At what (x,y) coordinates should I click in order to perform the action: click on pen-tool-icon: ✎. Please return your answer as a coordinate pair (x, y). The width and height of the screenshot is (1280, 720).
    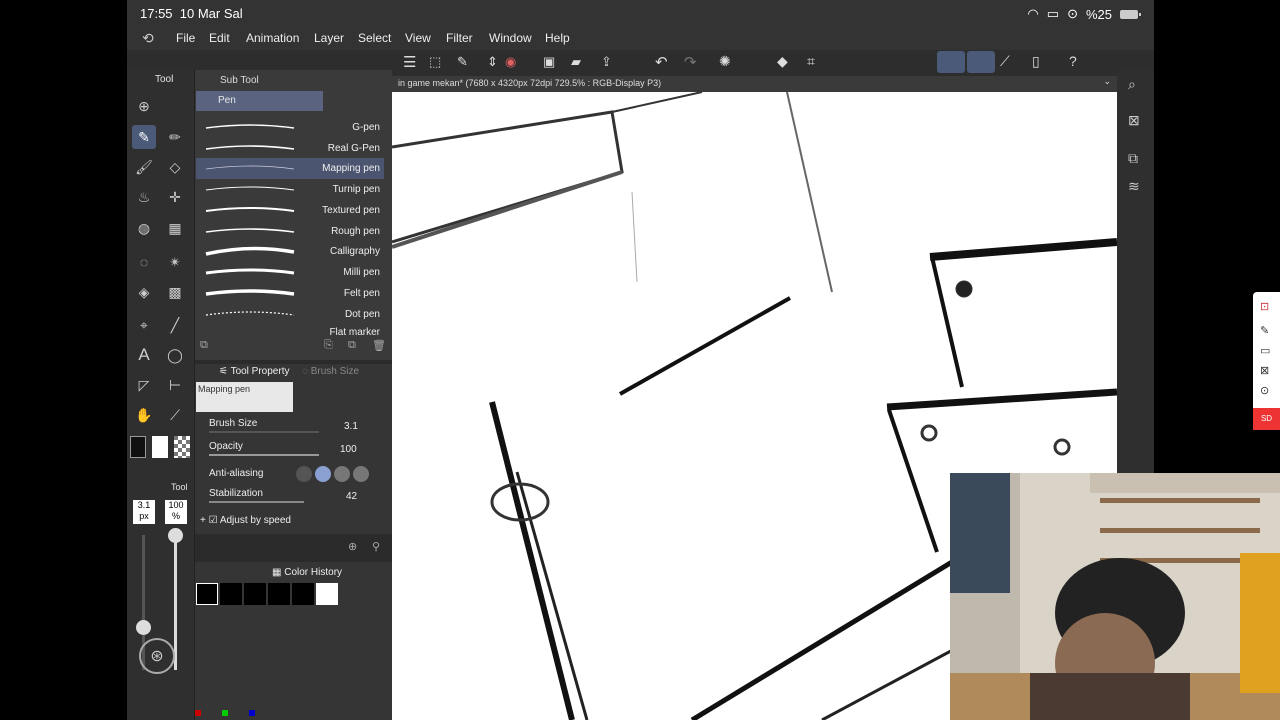
    Looking at the image, I should click on (144, 137).